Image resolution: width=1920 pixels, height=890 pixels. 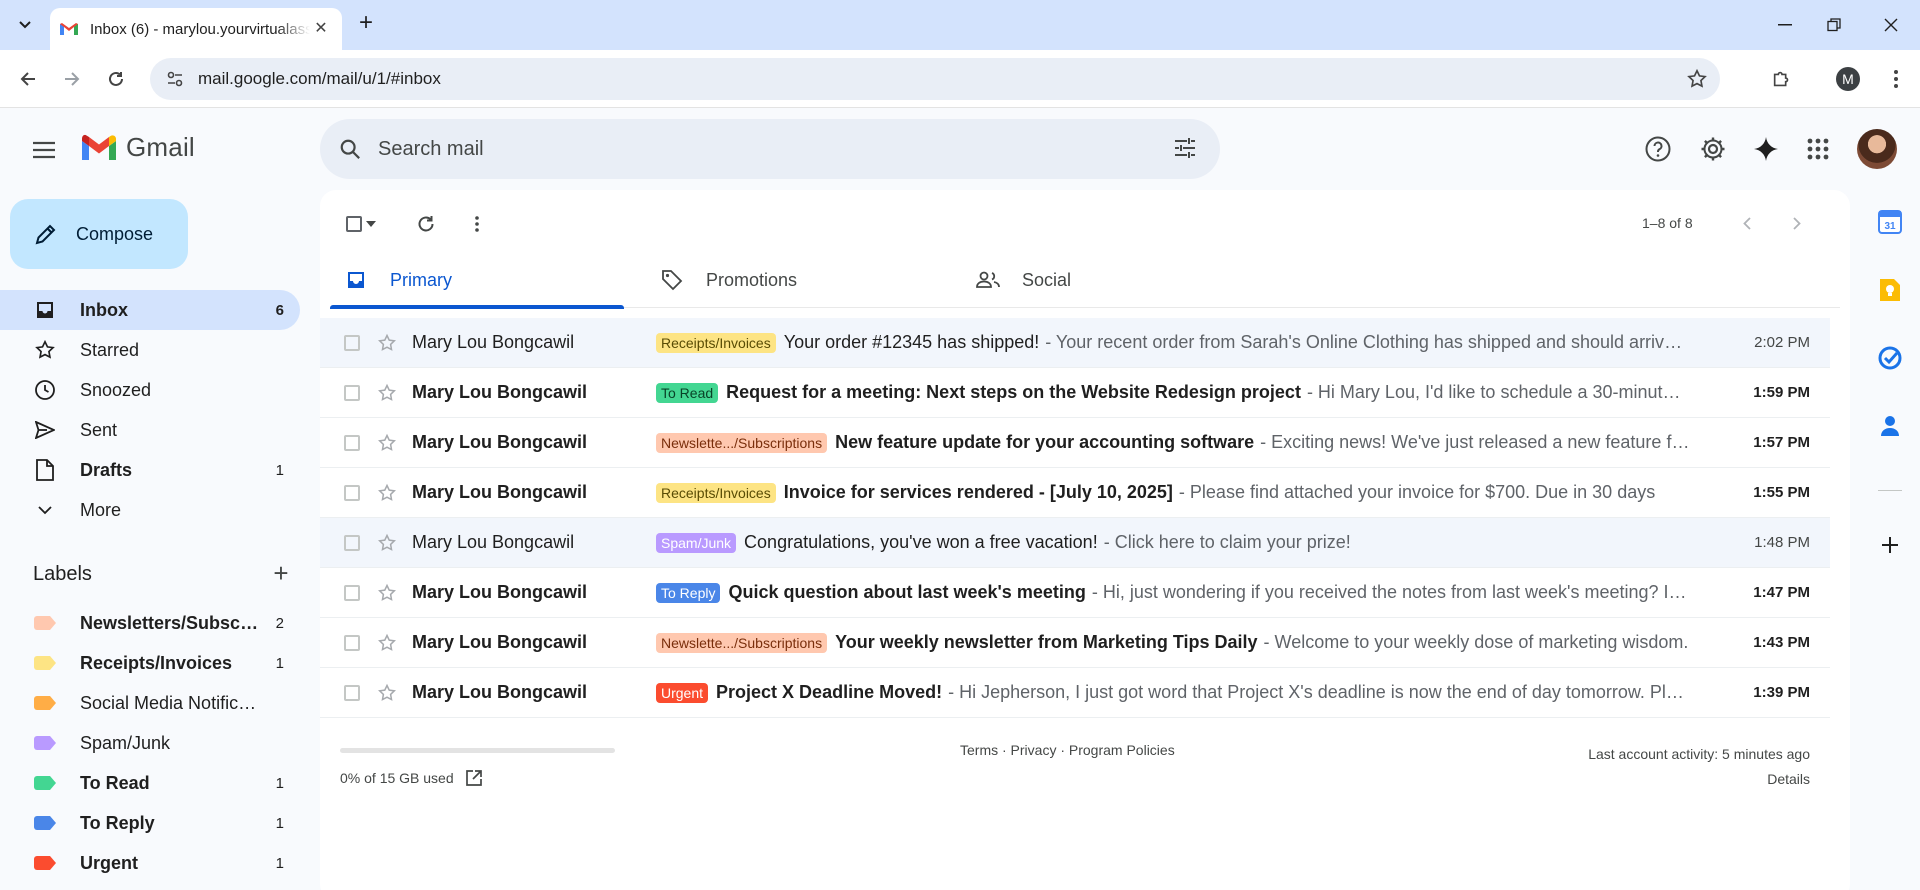 I want to click on label-item-receipts: Receipts/Invoices 1, so click(x=150, y=663).